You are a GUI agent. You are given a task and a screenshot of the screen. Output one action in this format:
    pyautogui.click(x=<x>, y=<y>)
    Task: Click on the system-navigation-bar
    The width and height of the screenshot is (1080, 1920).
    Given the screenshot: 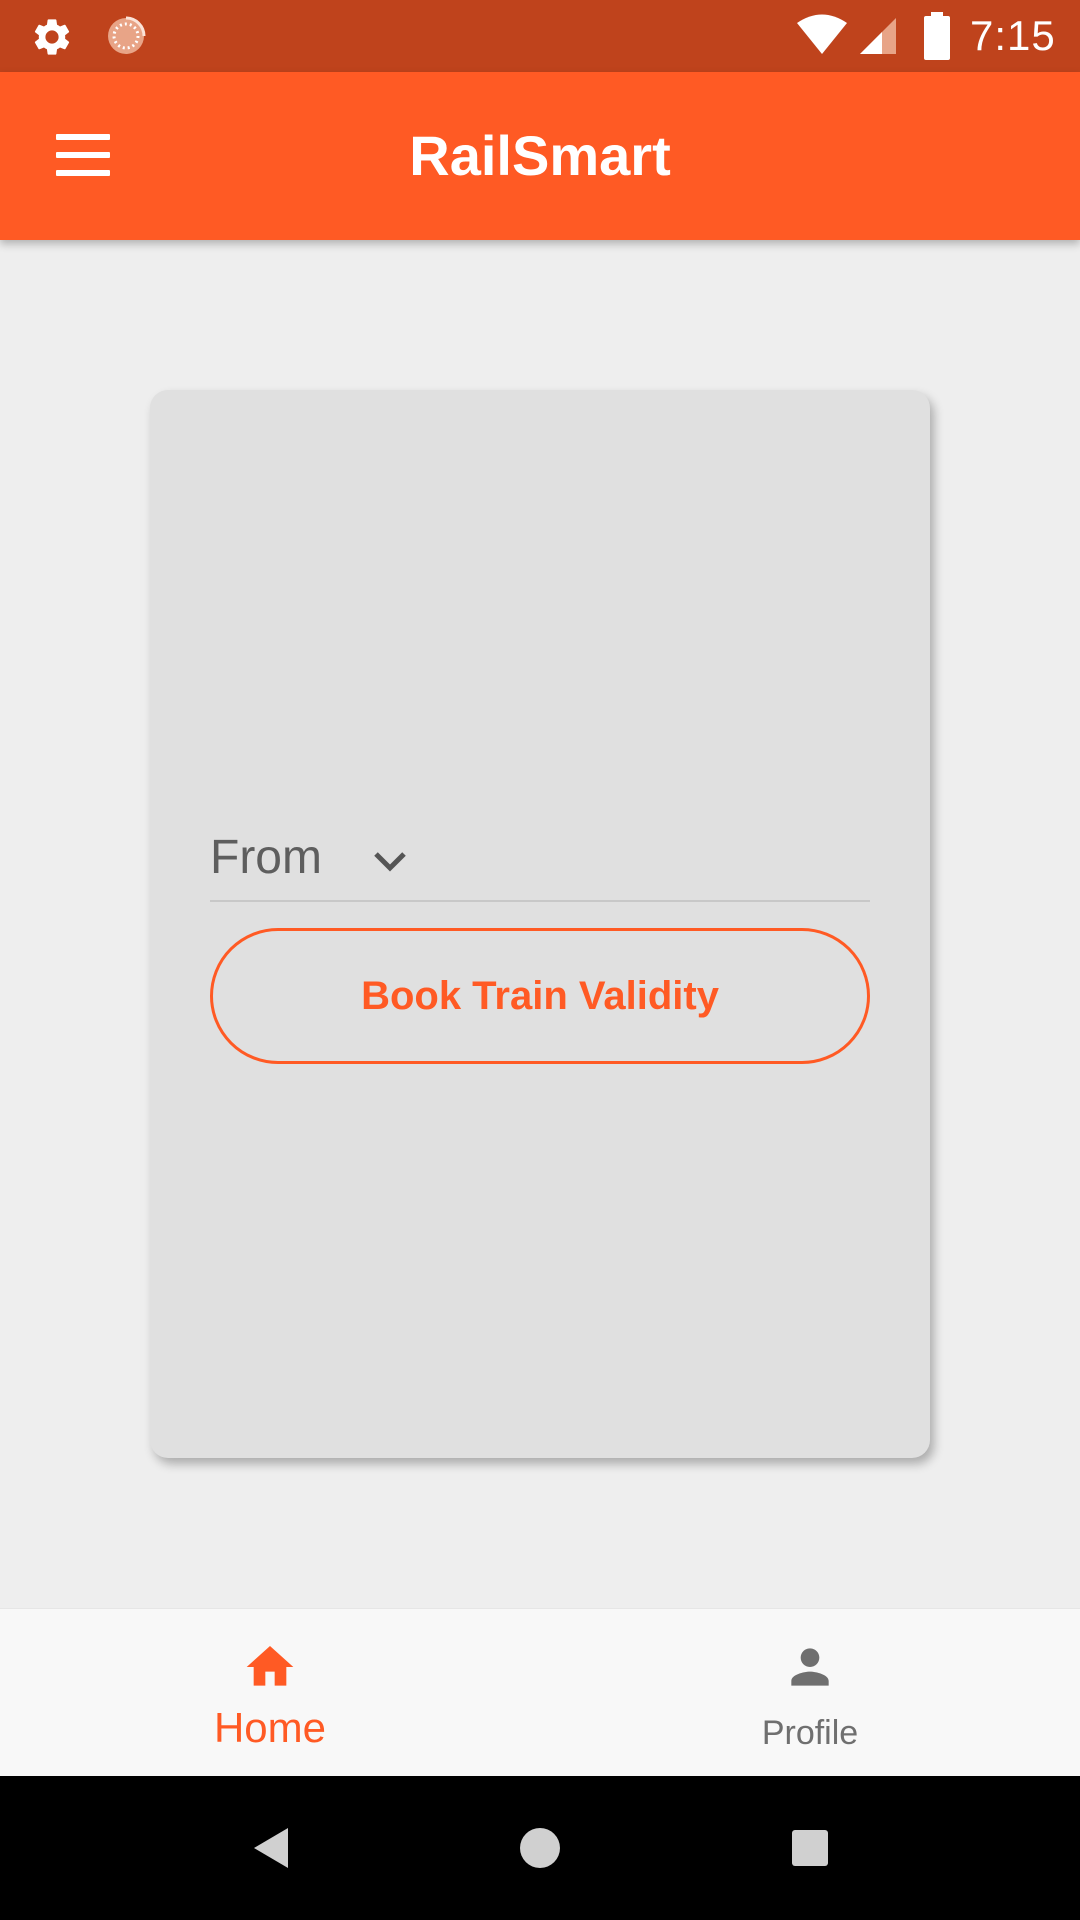 What is the action you would take?
    pyautogui.click(x=540, y=1848)
    